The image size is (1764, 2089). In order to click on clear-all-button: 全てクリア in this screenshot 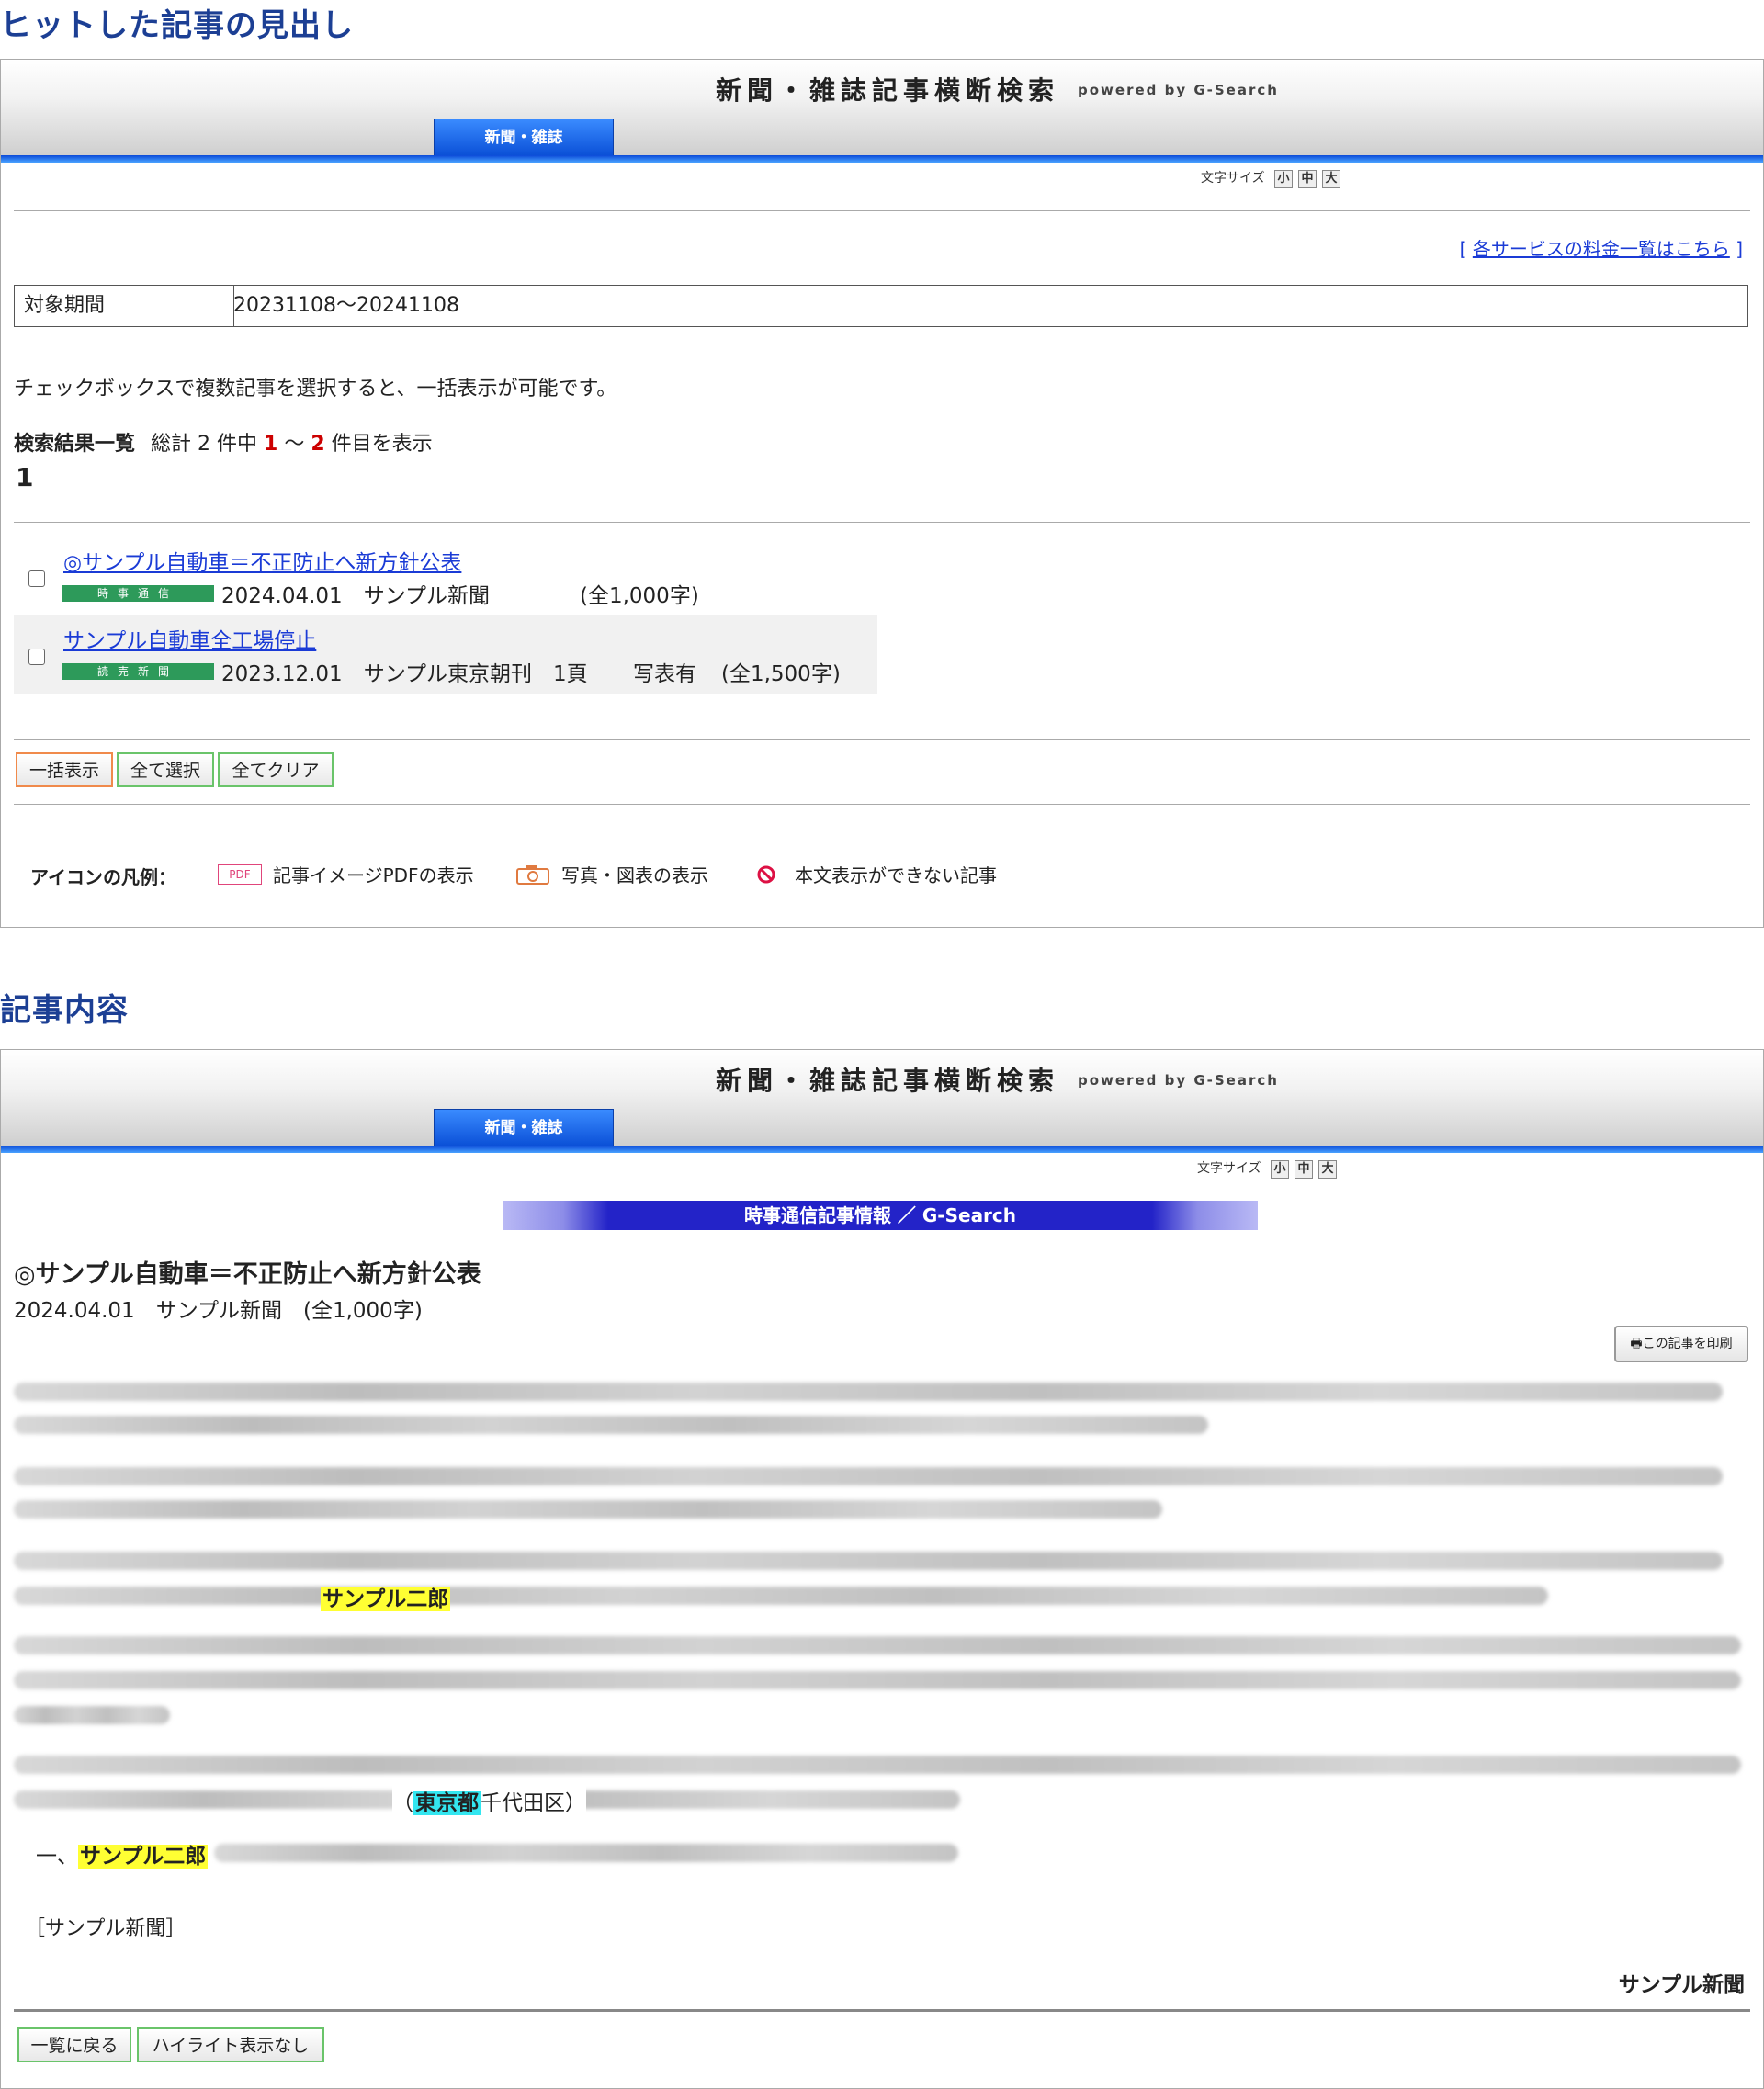, I will do `click(276, 769)`.